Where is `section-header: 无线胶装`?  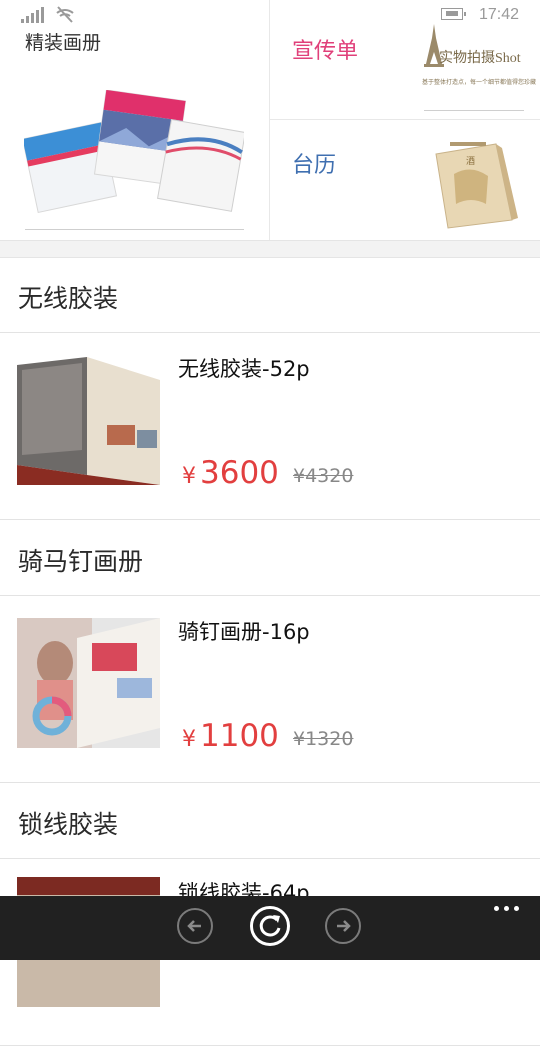
section-header: 无线胶装 is located at coordinates (270, 295).